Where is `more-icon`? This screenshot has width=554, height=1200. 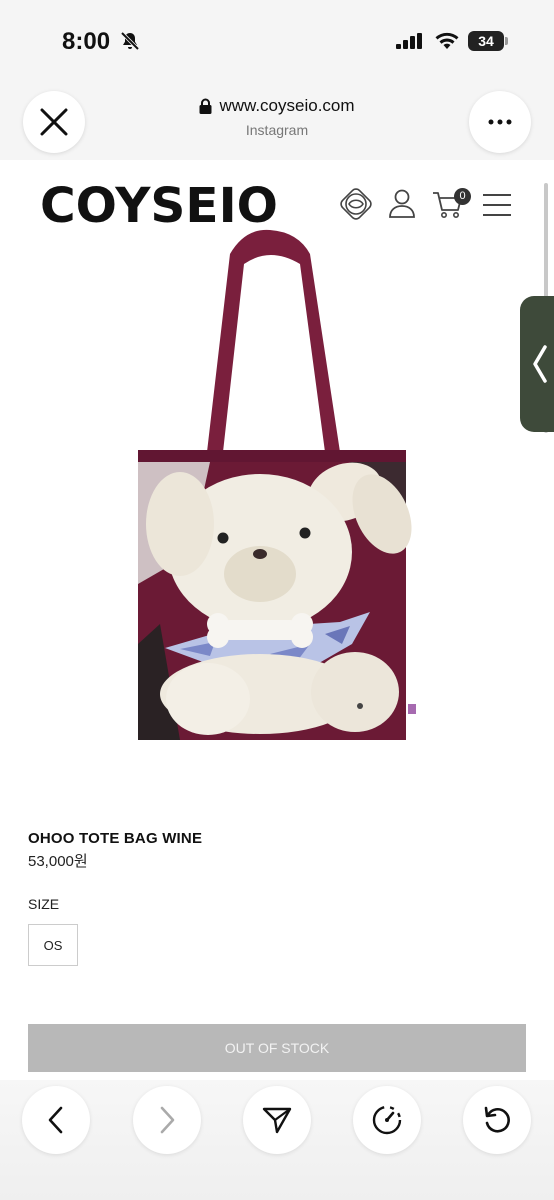
more-icon is located at coordinates (500, 122).